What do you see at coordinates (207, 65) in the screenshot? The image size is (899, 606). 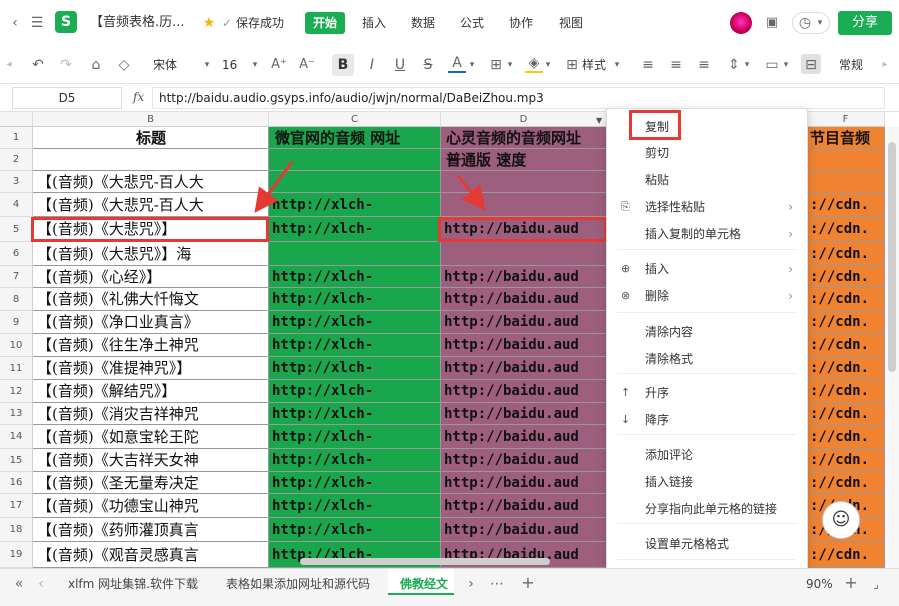 I see `font-chevron-icon: ▾` at bounding box center [207, 65].